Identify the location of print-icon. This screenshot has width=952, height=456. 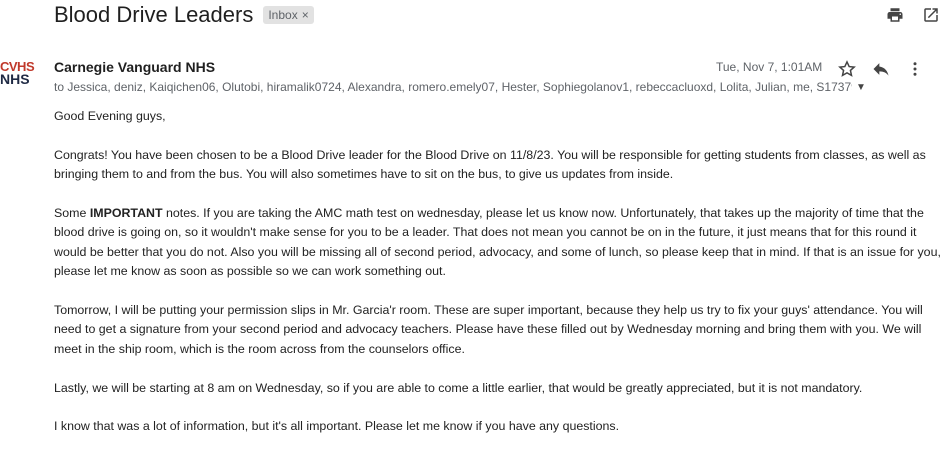
(895, 15).